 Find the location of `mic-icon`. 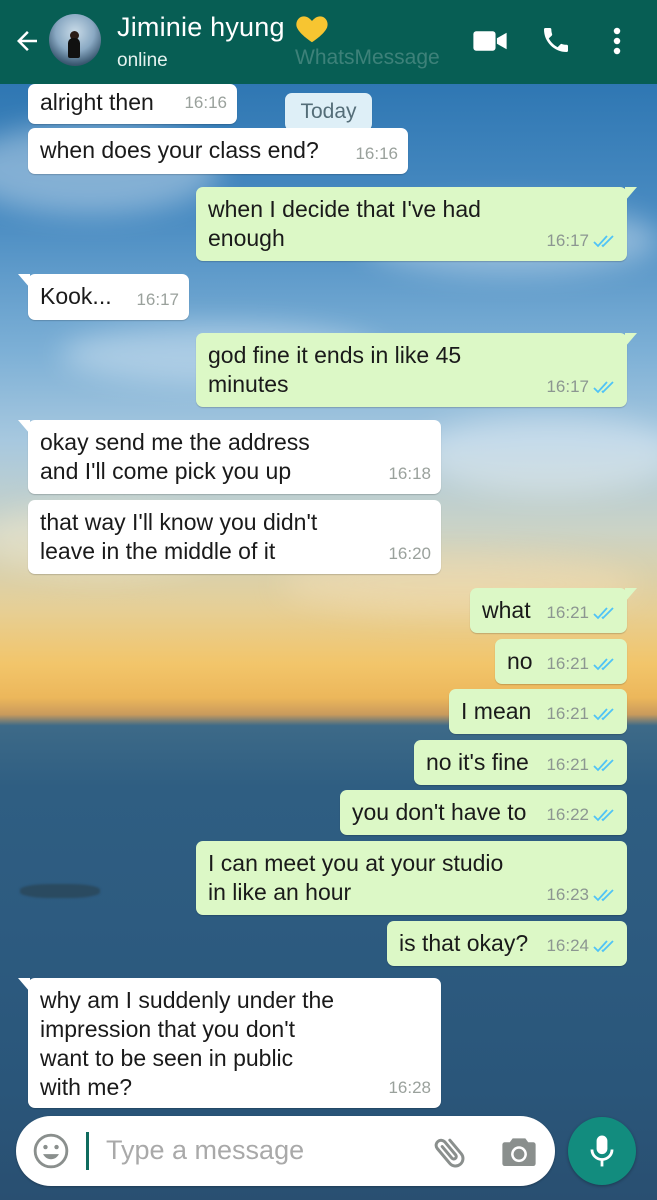

mic-icon is located at coordinates (602, 1151).